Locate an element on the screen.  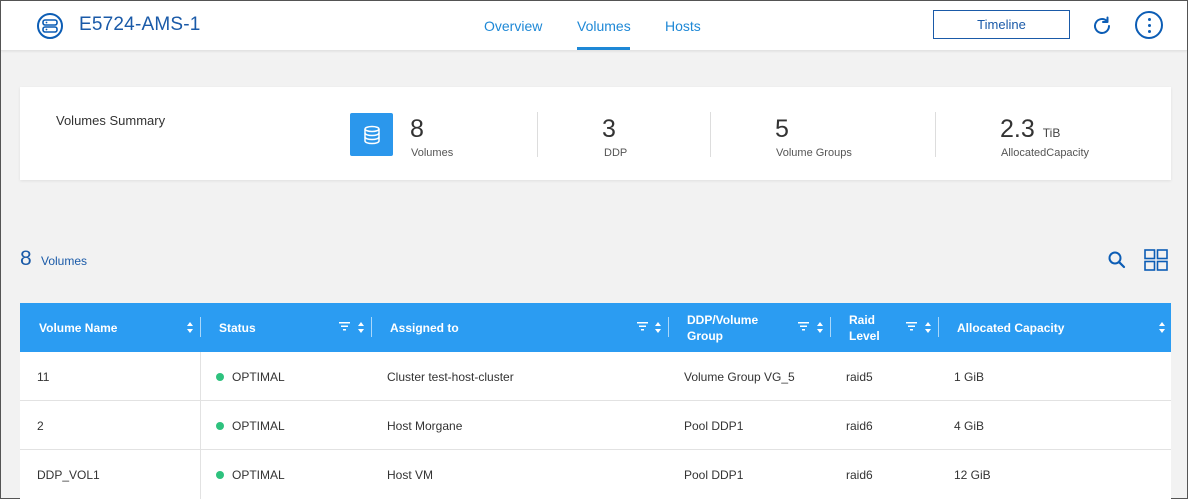
column-header-volume-name: Volume Name is located at coordinates (78, 327).